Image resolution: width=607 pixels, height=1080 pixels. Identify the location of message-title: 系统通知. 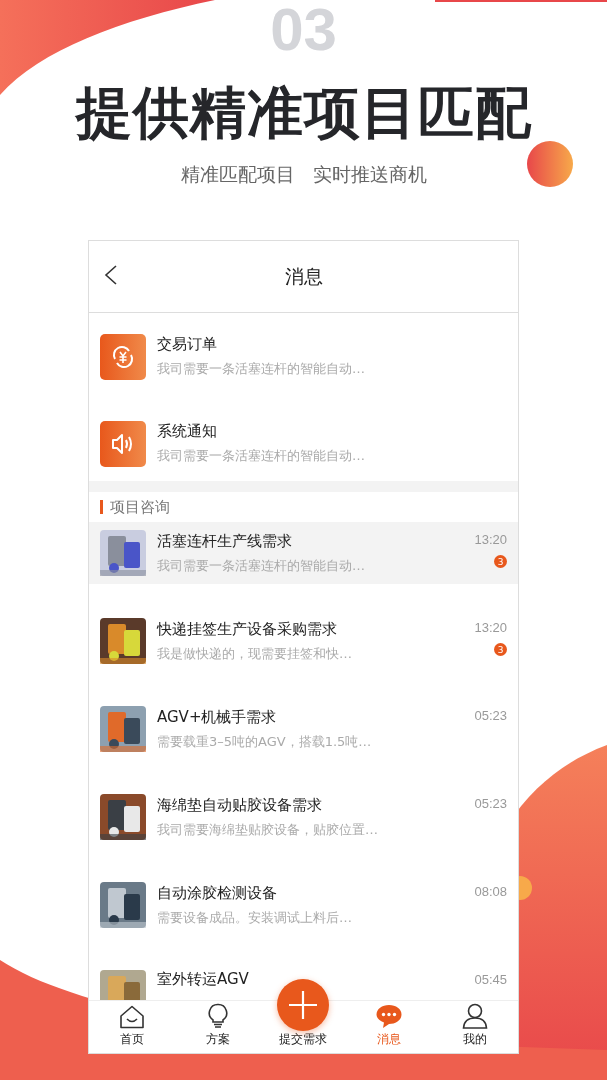
(187, 431).